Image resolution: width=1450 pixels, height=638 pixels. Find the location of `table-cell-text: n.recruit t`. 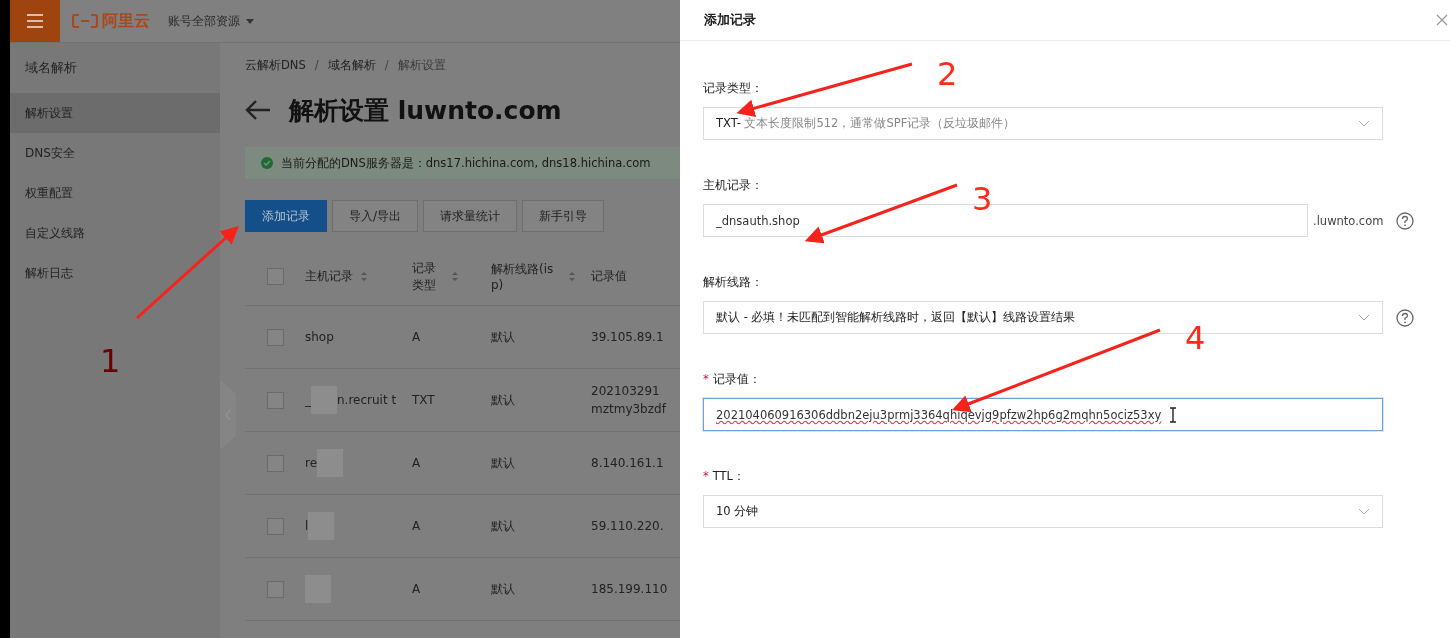

table-cell-text: n.recruit t is located at coordinates (367, 400).